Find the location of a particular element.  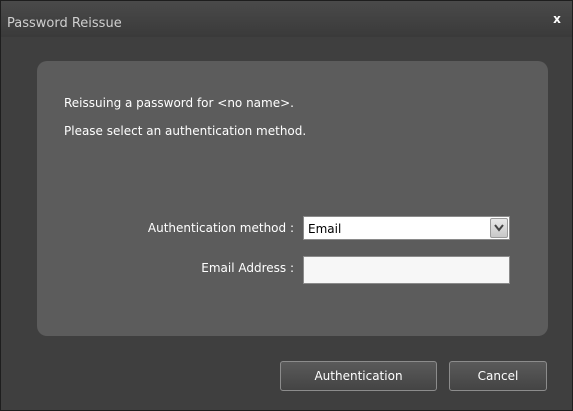

cancel-button: Cancel is located at coordinates (498, 376).